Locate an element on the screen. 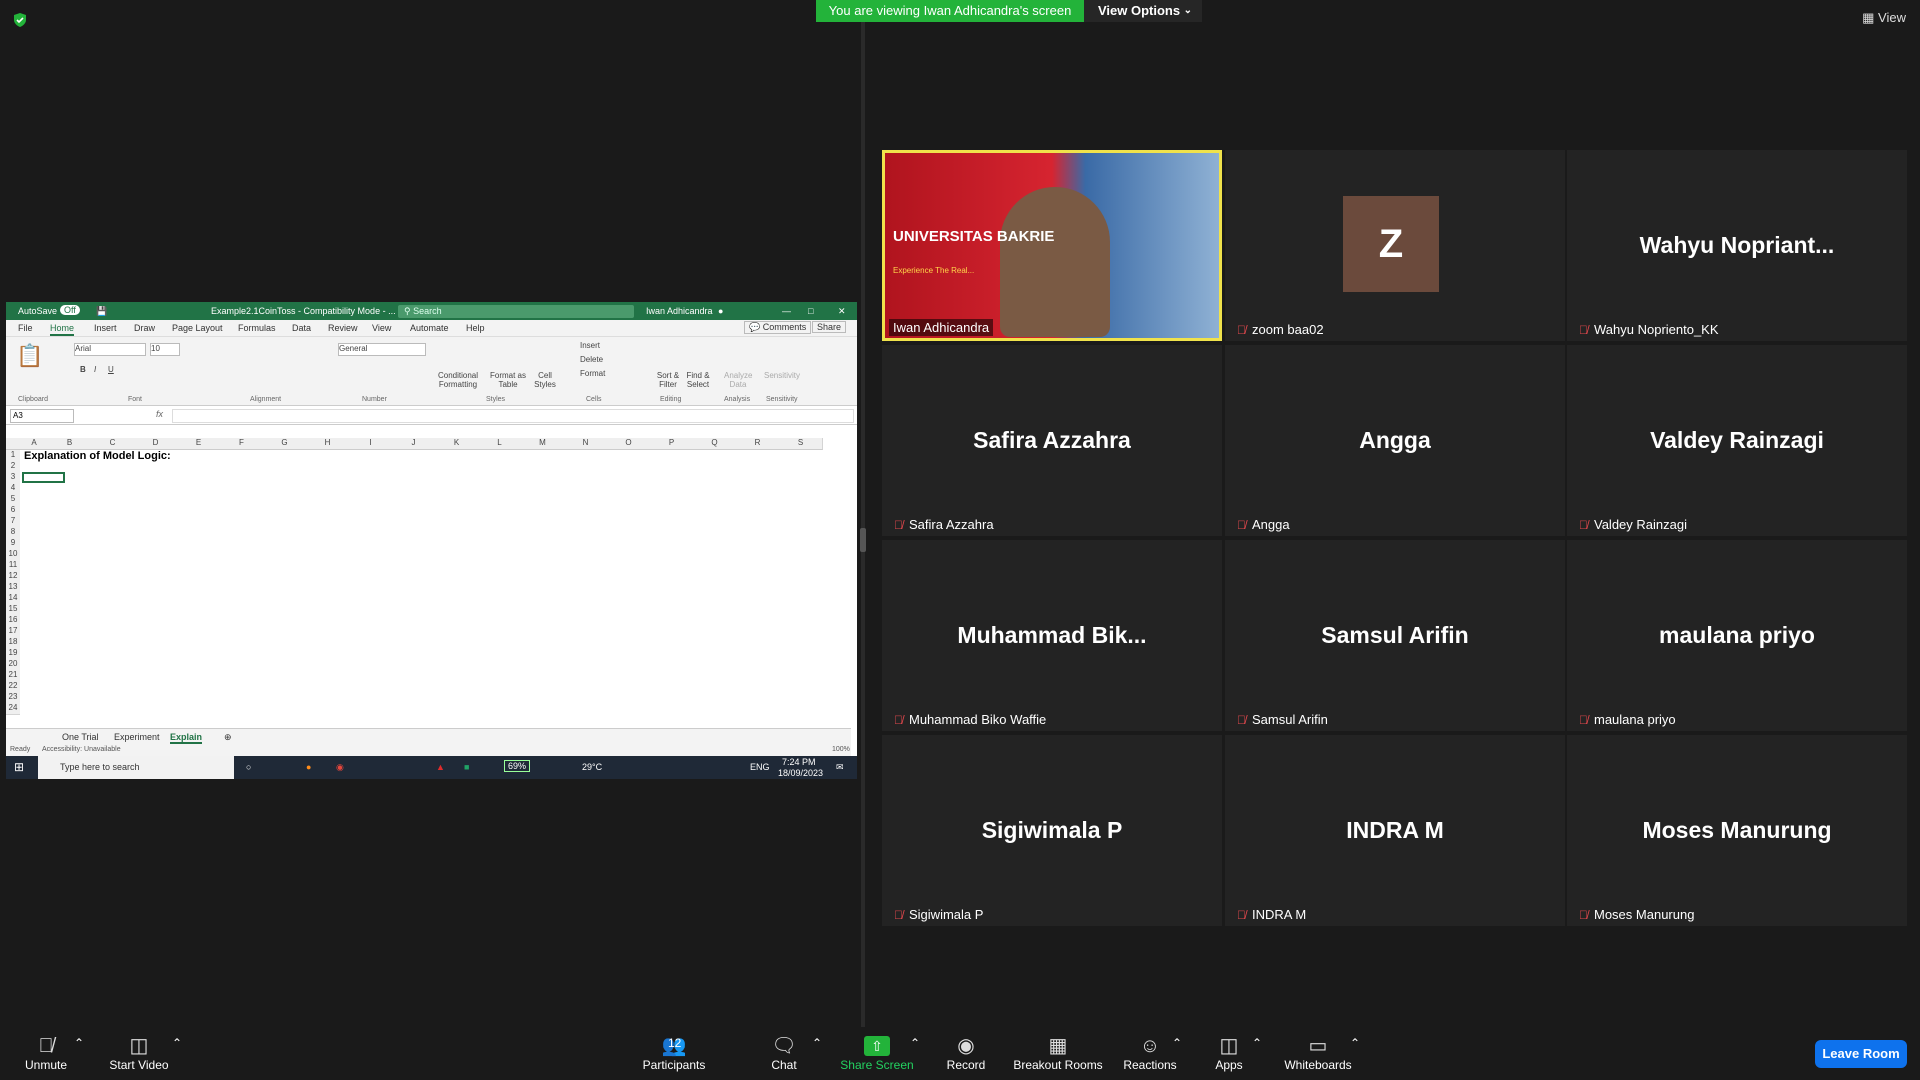 The image size is (1920, 1080). insert-cells-button: Insert is located at coordinates (590, 345).